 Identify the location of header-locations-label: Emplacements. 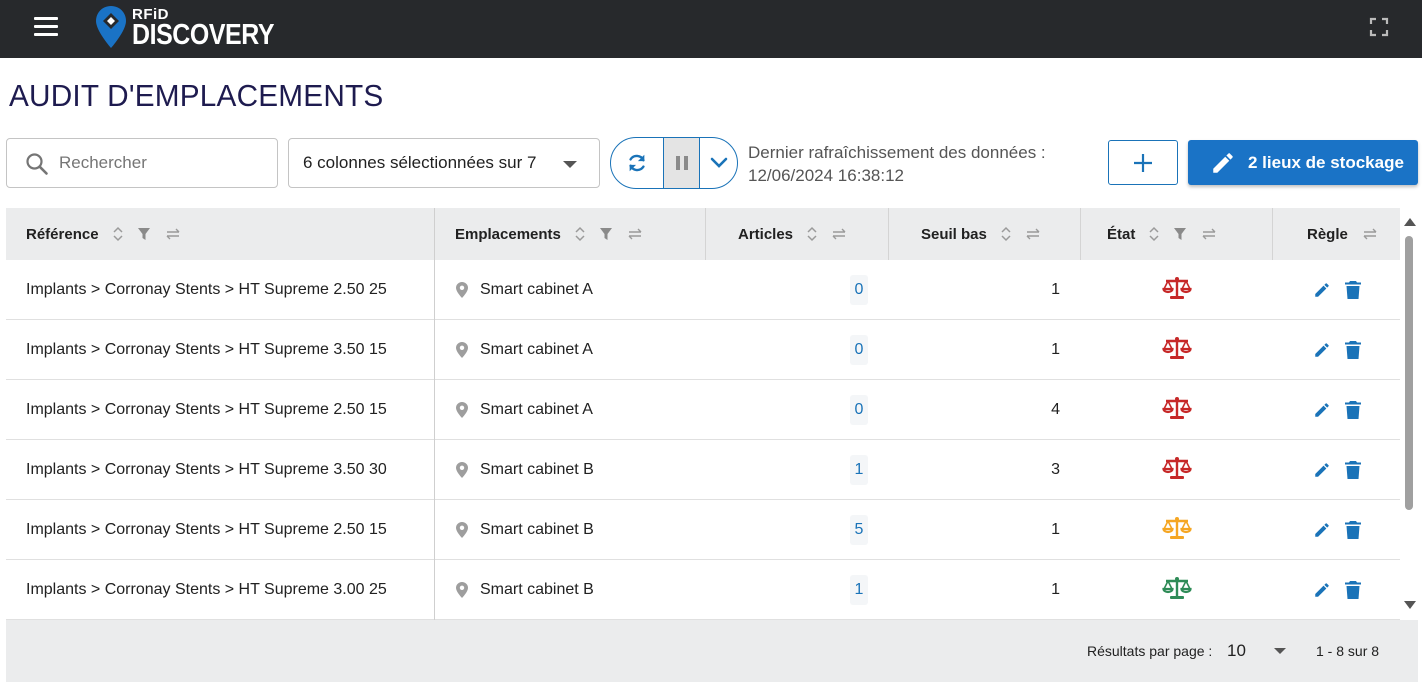
(508, 234).